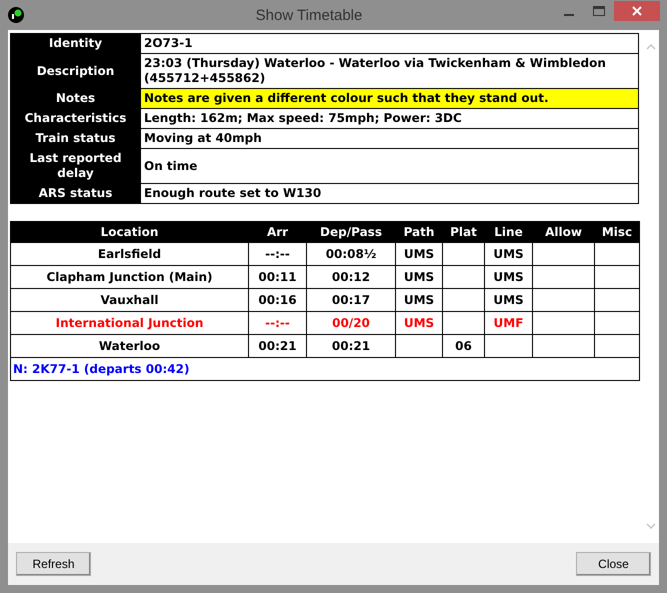  What do you see at coordinates (351, 323) in the screenshot?
I see `table-cell: 00/20` at bounding box center [351, 323].